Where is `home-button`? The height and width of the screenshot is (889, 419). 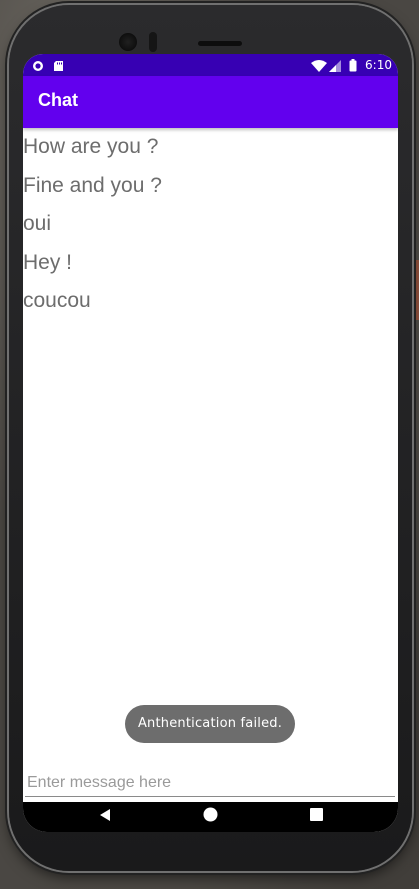
home-button is located at coordinates (210, 817).